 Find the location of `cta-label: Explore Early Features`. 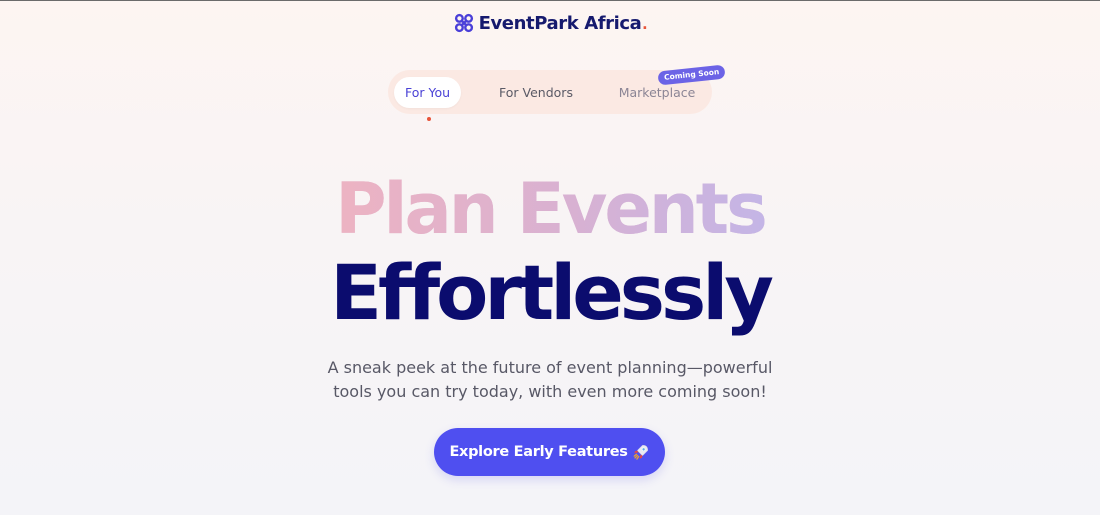

cta-label: Explore Early Features is located at coordinates (538, 452).